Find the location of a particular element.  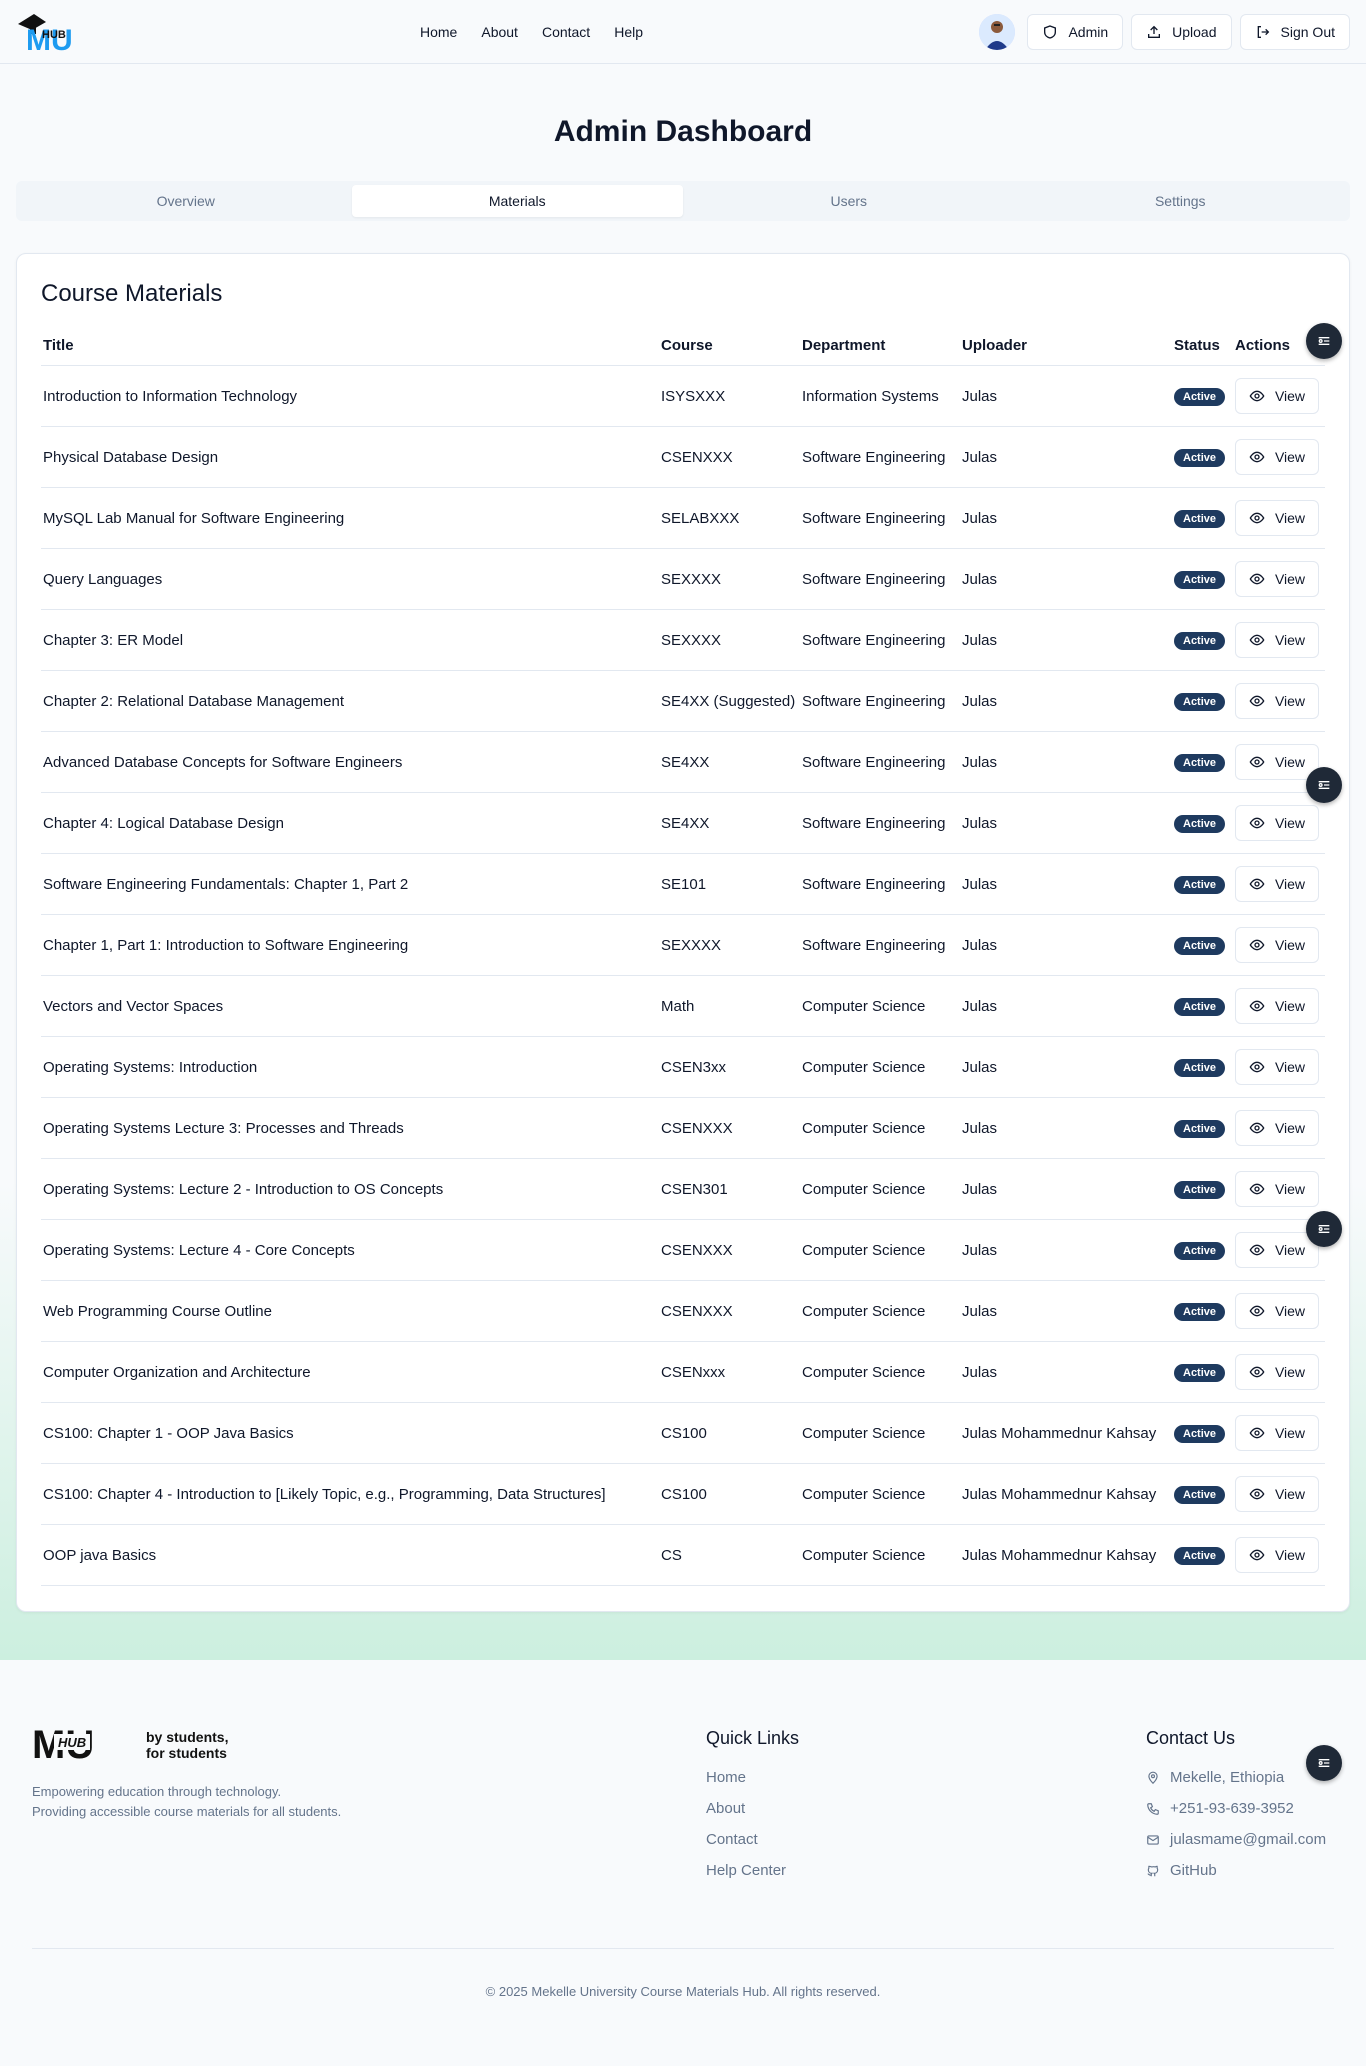

avatar is located at coordinates (997, 32).